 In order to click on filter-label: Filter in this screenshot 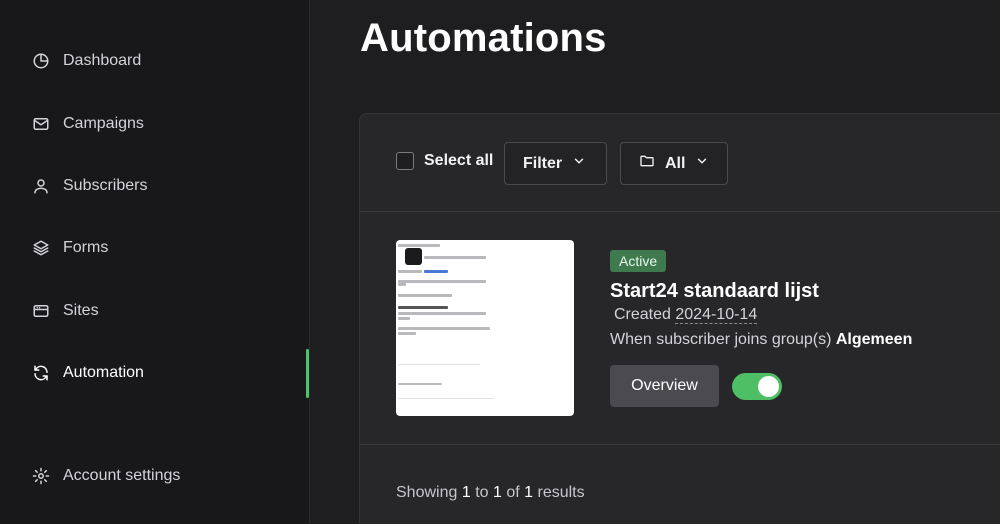, I will do `click(543, 163)`.